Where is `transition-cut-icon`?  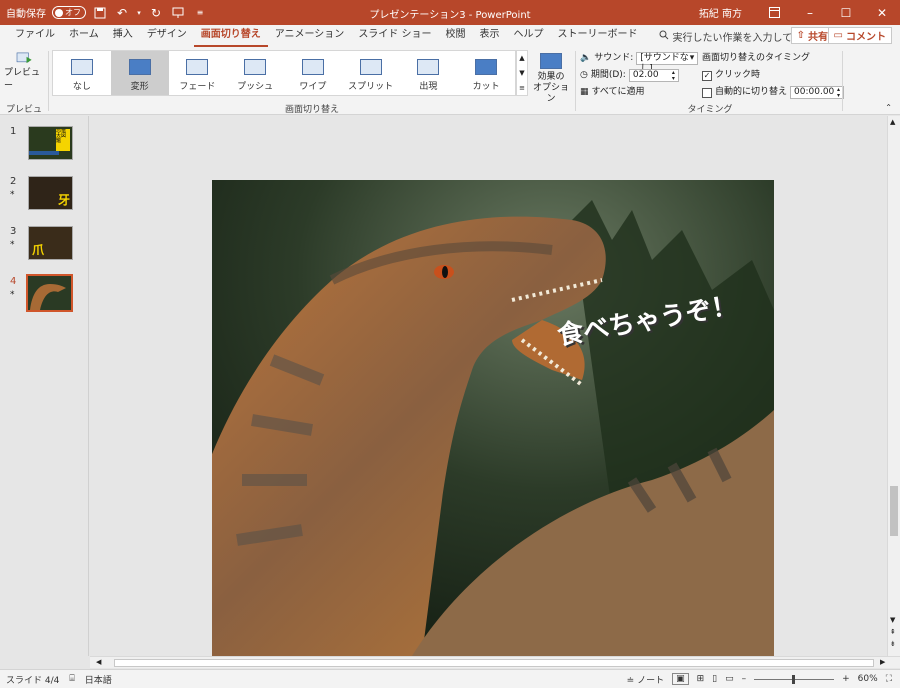
transition-cut-icon is located at coordinates (486, 67).